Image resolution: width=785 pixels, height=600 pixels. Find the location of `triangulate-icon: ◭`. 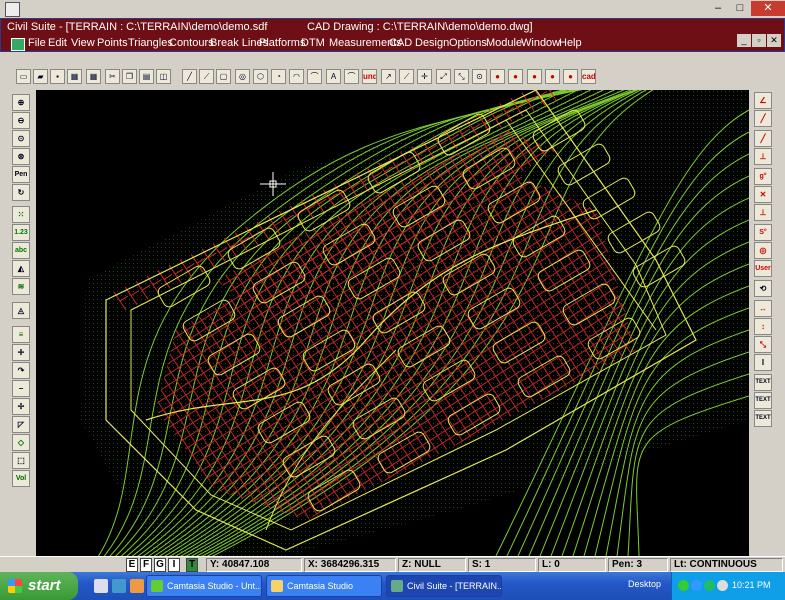

triangulate-icon: ◭ is located at coordinates (21, 268).